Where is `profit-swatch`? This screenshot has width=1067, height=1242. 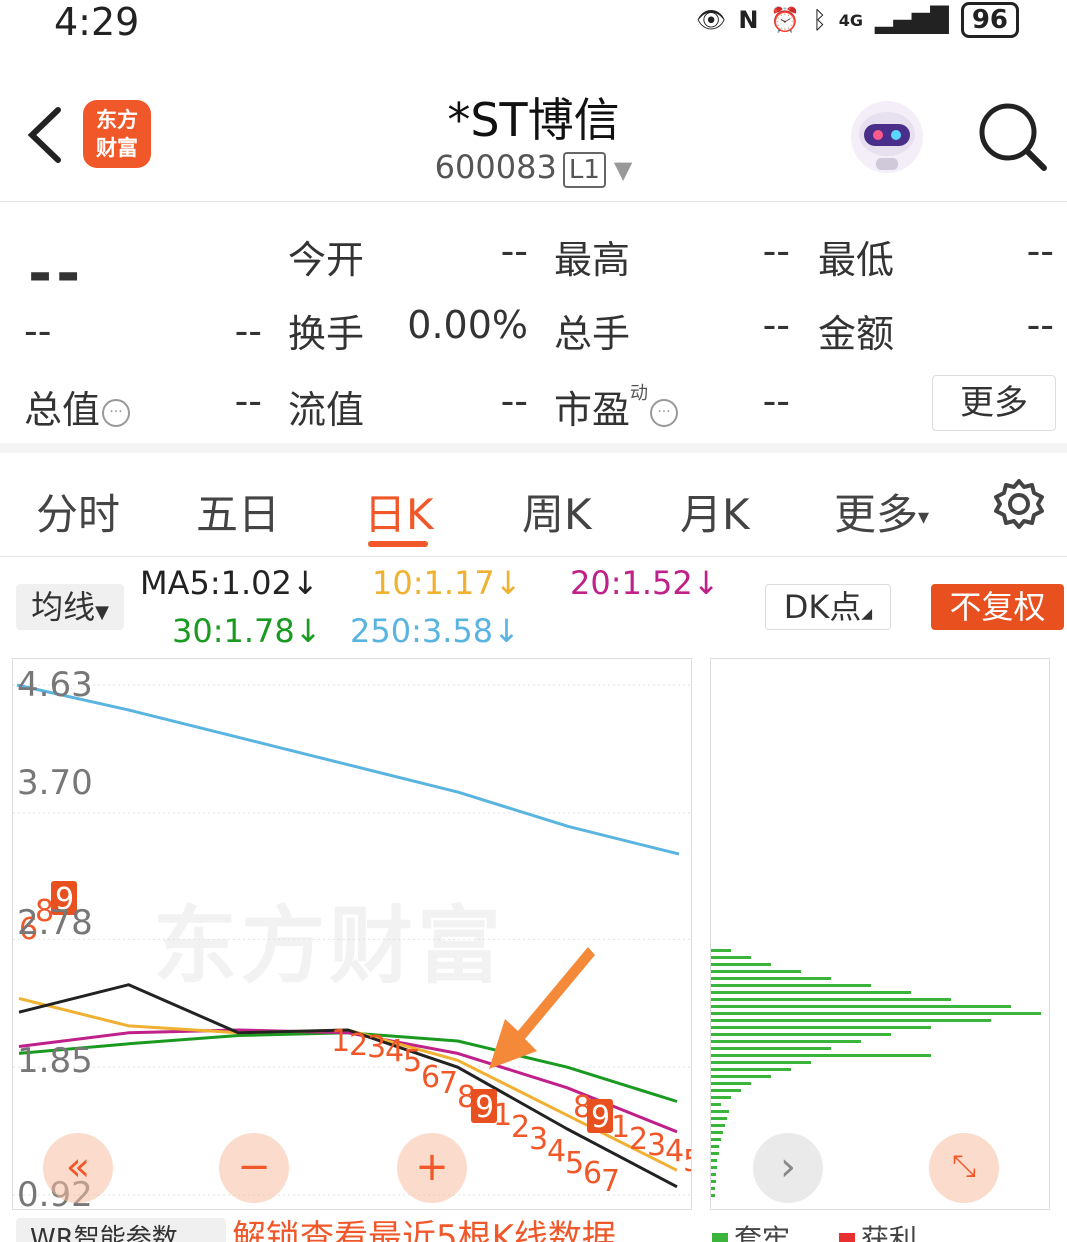 profit-swatch is located at coordinates (846, 1237).